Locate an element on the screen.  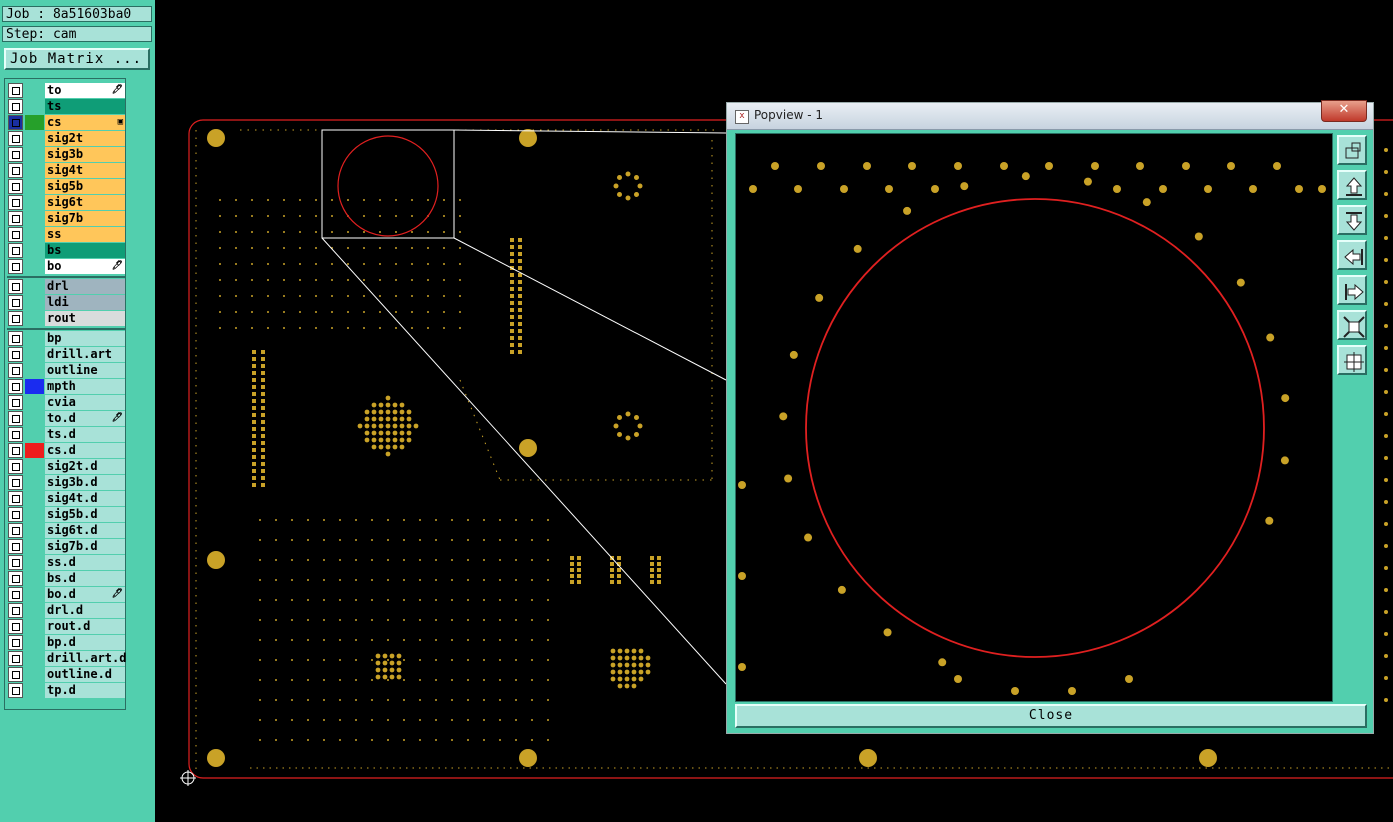
layer-row-bs: bs is located at coordinates (67, 250).